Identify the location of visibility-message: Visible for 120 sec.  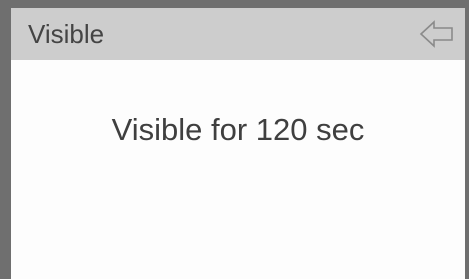
(238, 129).